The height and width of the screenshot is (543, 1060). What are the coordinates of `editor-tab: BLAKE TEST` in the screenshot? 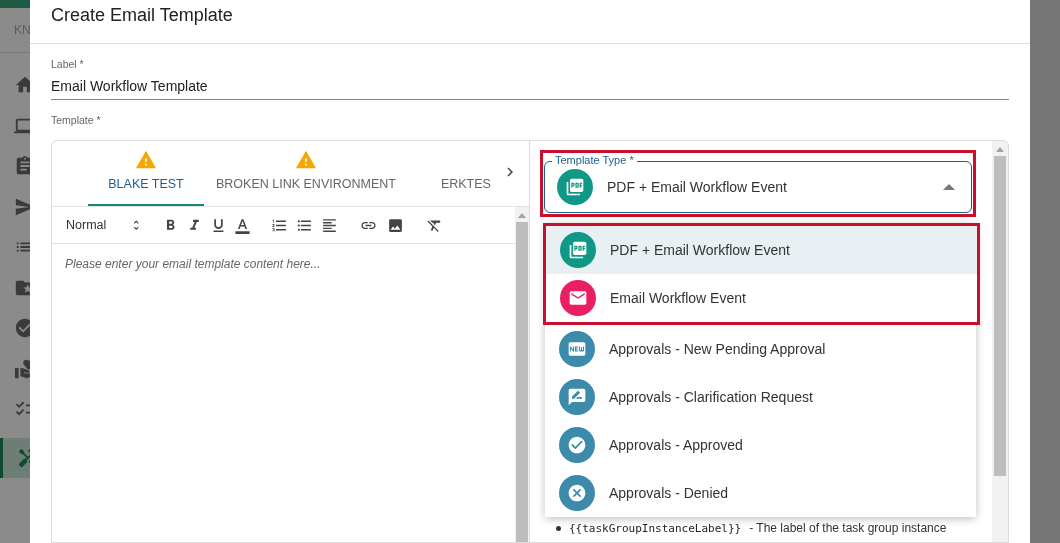 It's located at (146, 173).